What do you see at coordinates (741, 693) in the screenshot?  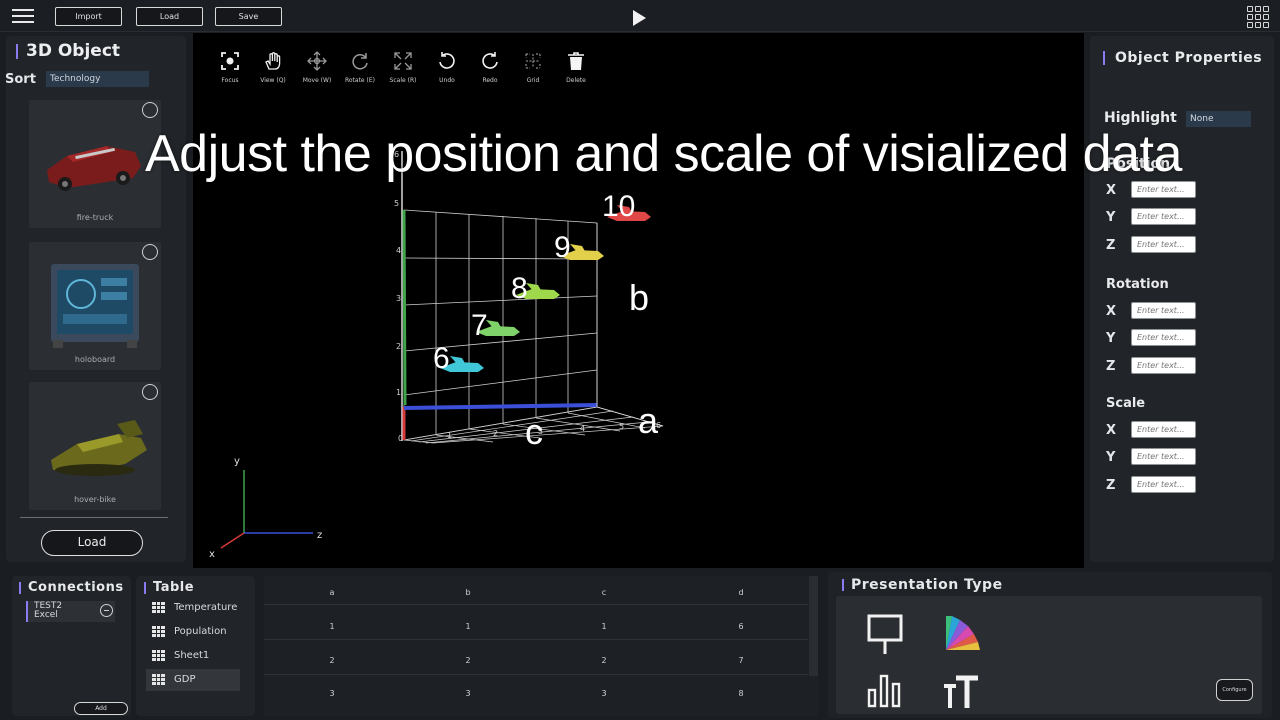 I see `table-cell: 8` at bounding box center [741, 693].